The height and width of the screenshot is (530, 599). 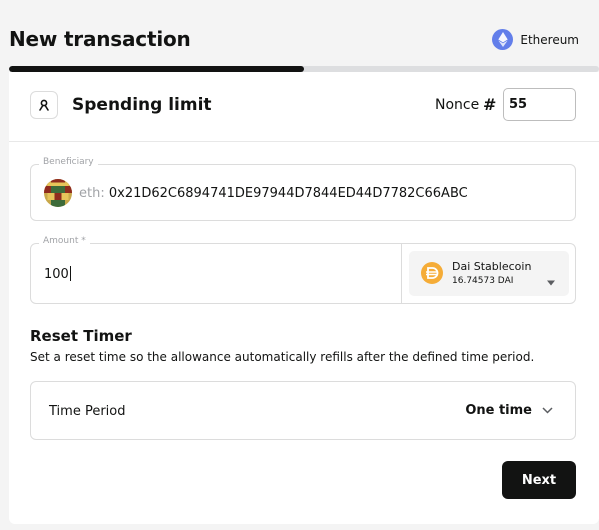 What do you see at coordinates (483, 281) in the screenshot?
I see `token-balance: 16.74573 DAI` at bounding box center [483, 281].